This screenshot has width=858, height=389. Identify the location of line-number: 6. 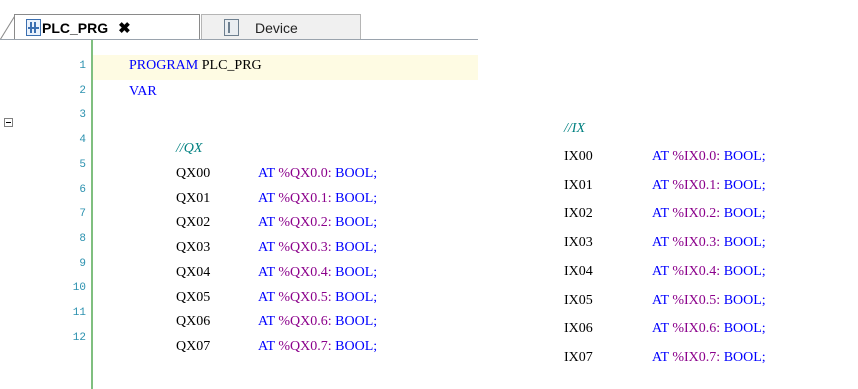
(82, 189).